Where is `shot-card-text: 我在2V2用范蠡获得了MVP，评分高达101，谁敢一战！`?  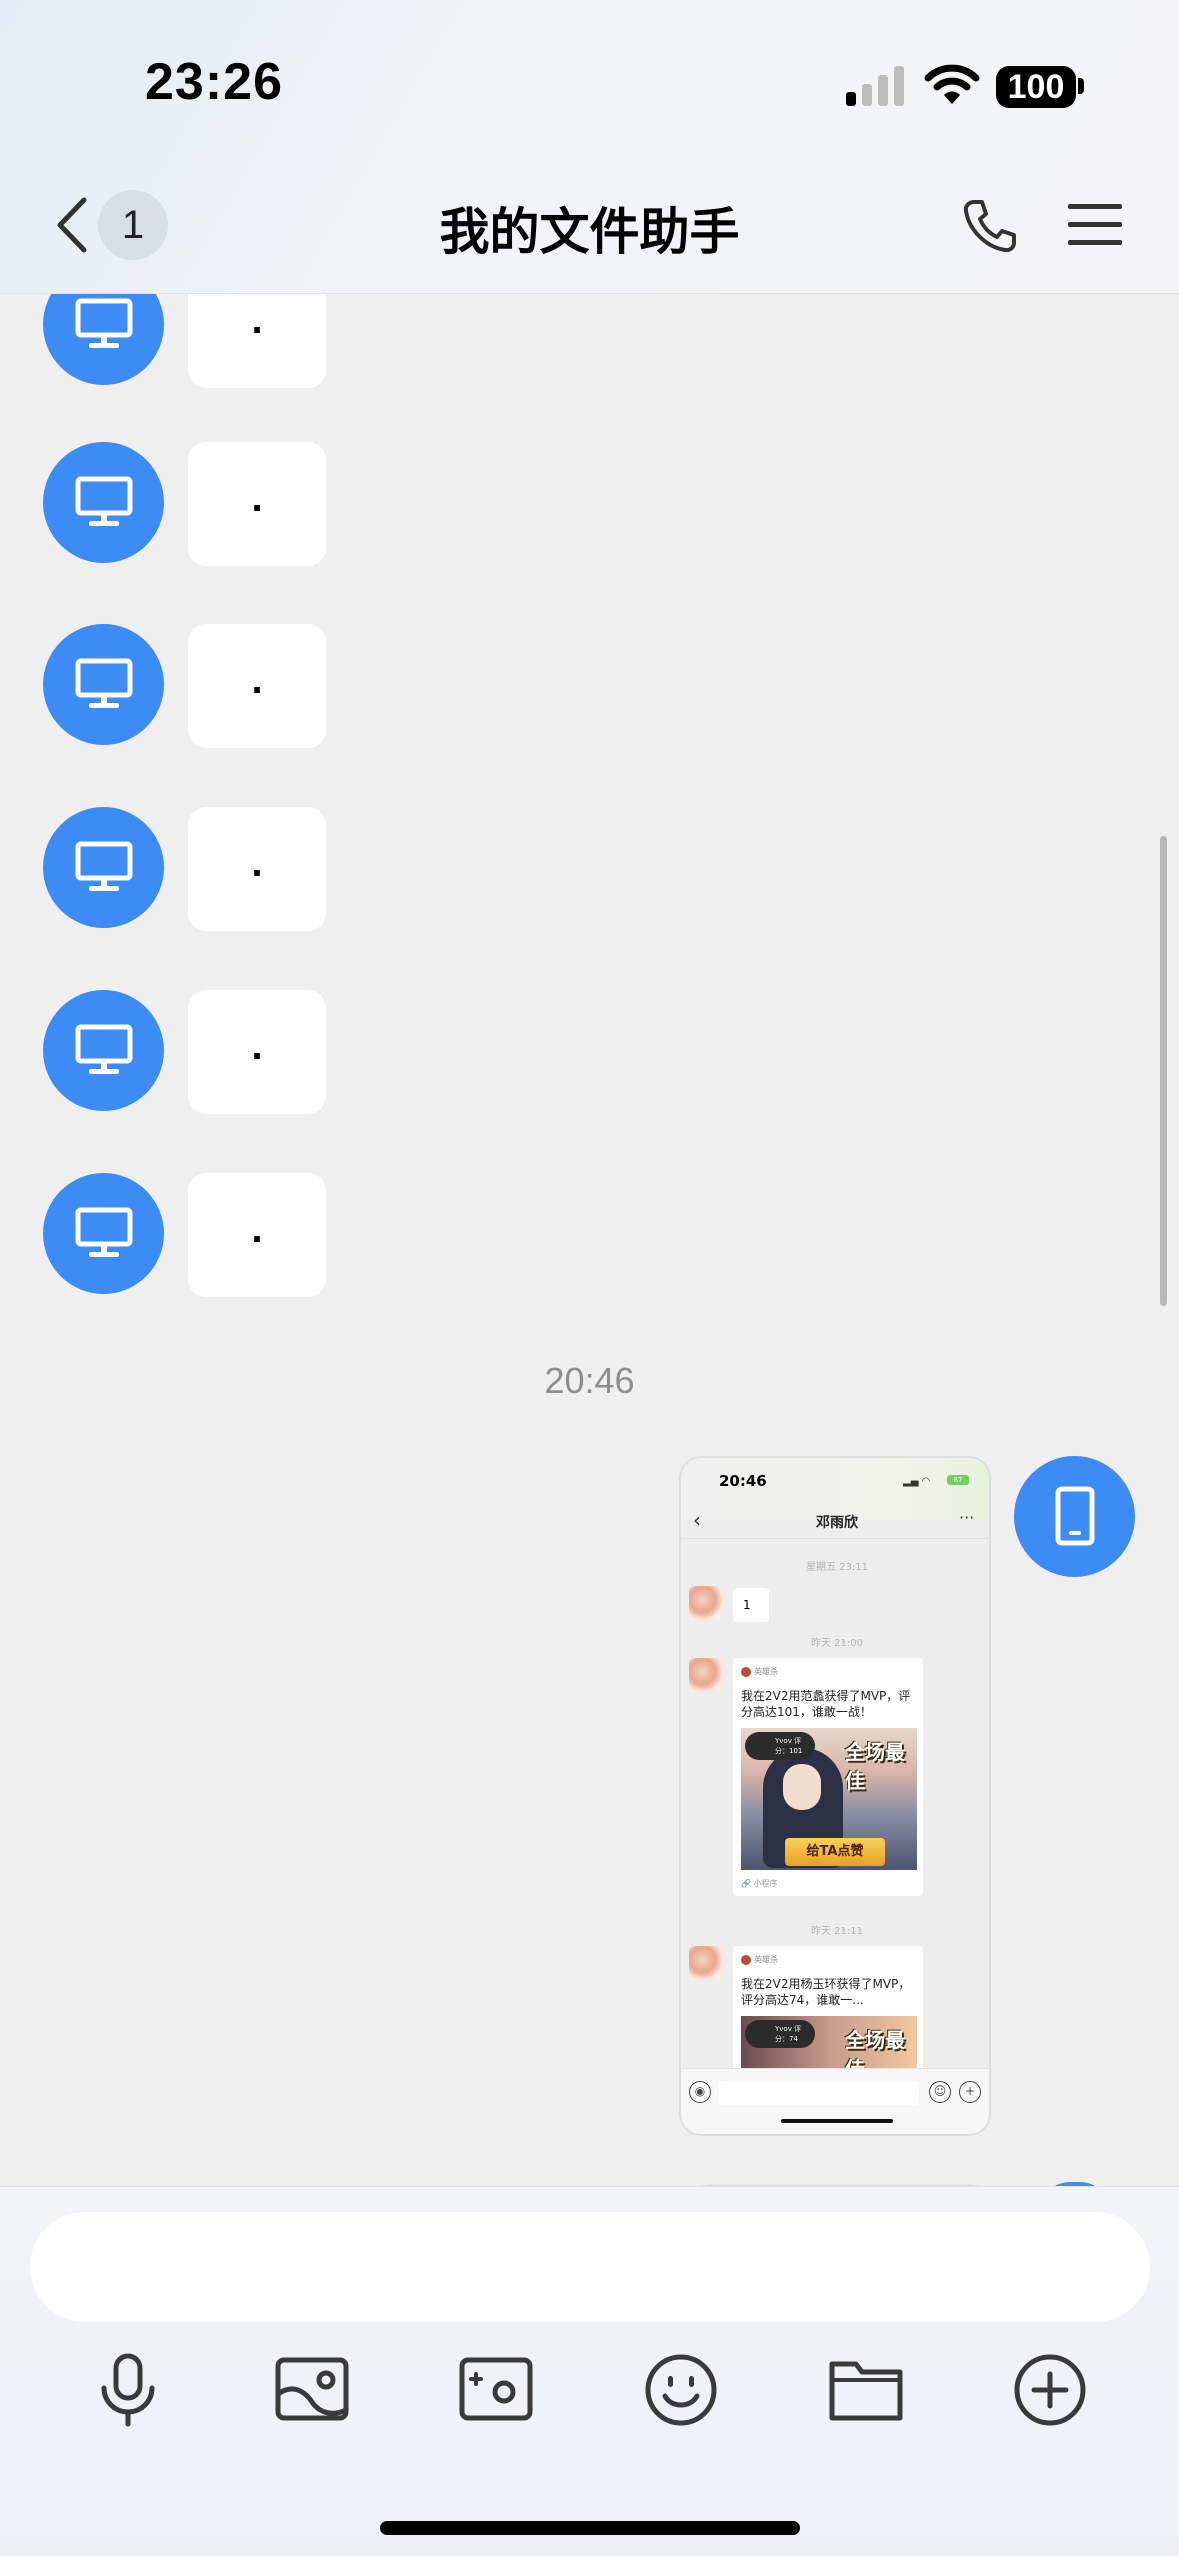
shot-card-text: 我在2V2用范蠡获得了MVP，评分高达101，谁敢一战！ is located at coordinates (826, 1704).